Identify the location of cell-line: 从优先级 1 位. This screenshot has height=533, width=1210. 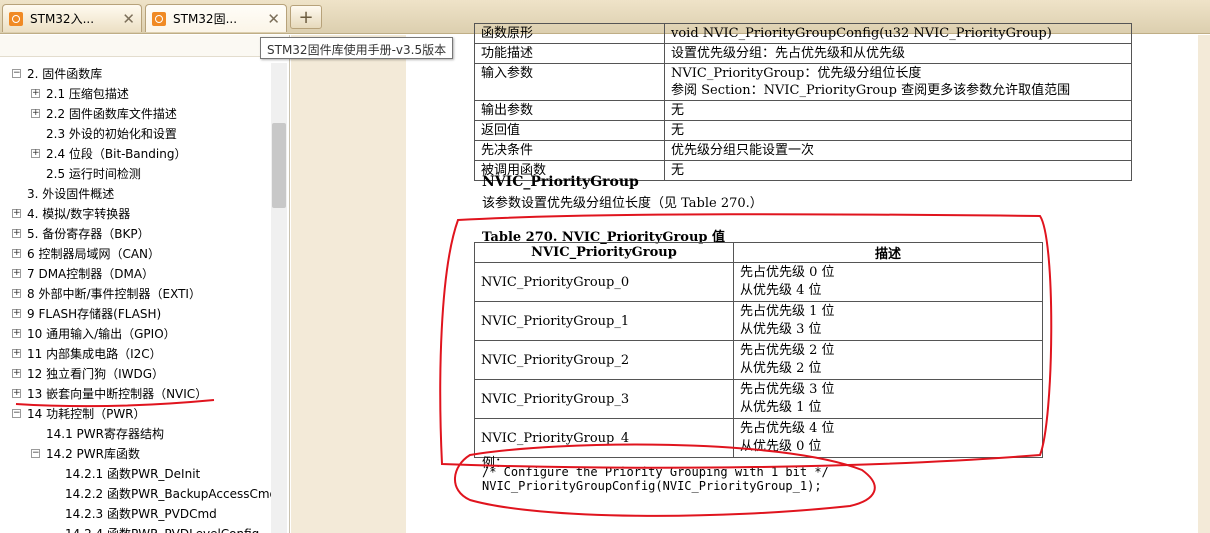
(781, 407).